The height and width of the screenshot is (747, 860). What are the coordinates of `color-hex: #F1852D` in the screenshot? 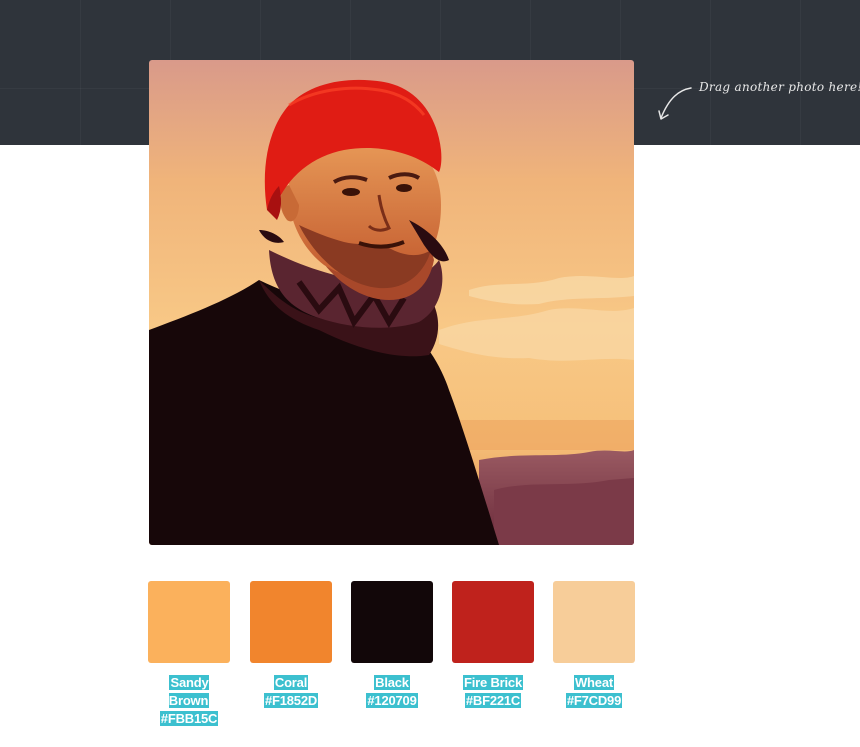 It's located at (291, 700).